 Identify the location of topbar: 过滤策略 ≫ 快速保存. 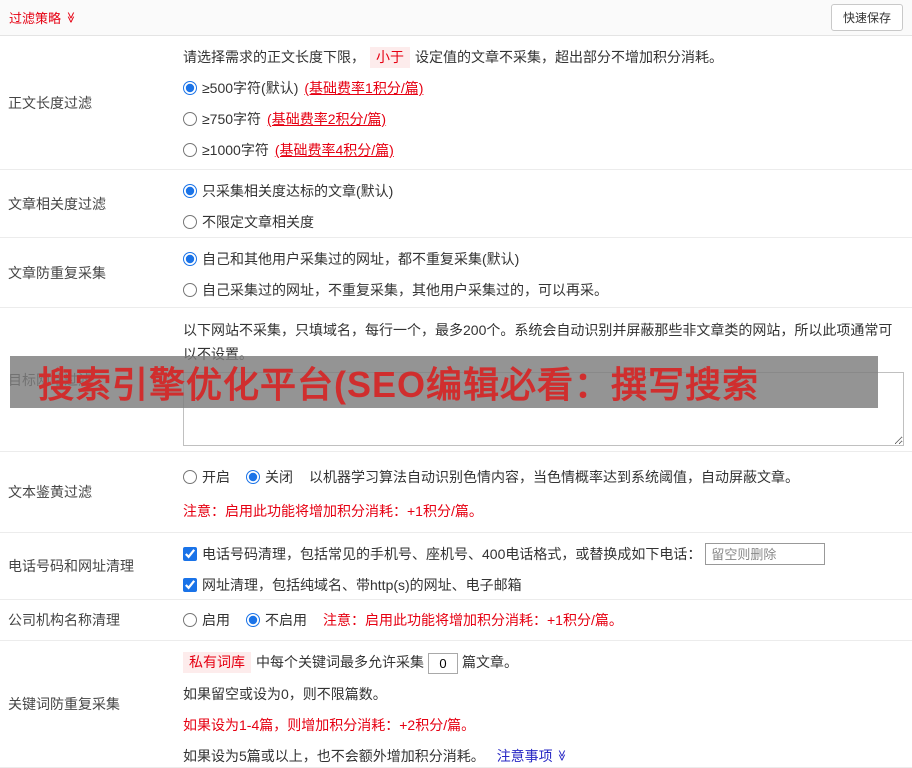
(456, 18).